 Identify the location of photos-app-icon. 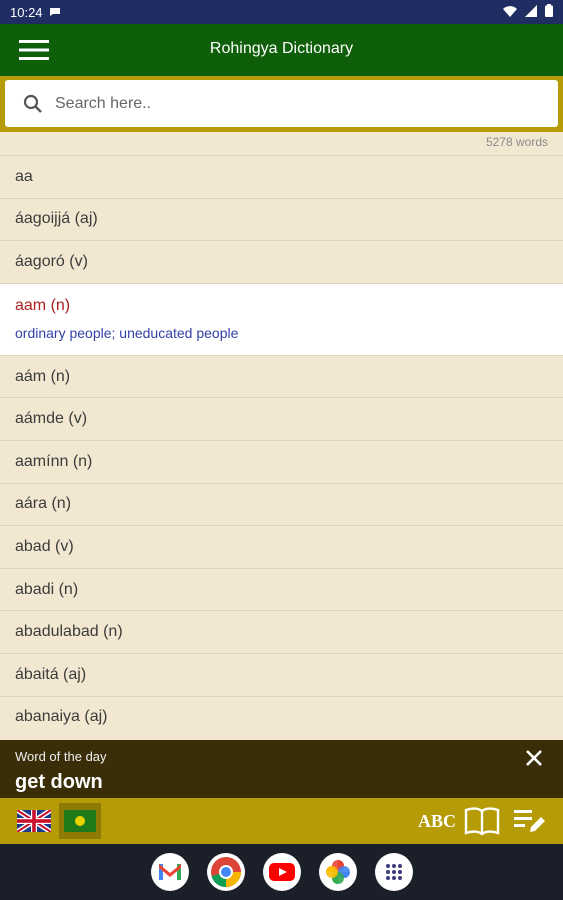
(337, 872).